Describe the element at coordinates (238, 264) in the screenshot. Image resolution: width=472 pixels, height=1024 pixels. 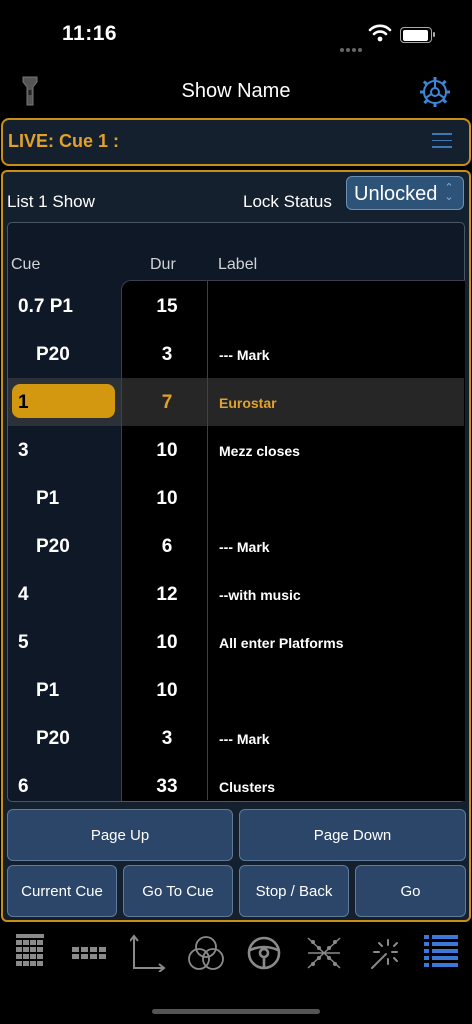
I see `column-header-label: Label` at that location.